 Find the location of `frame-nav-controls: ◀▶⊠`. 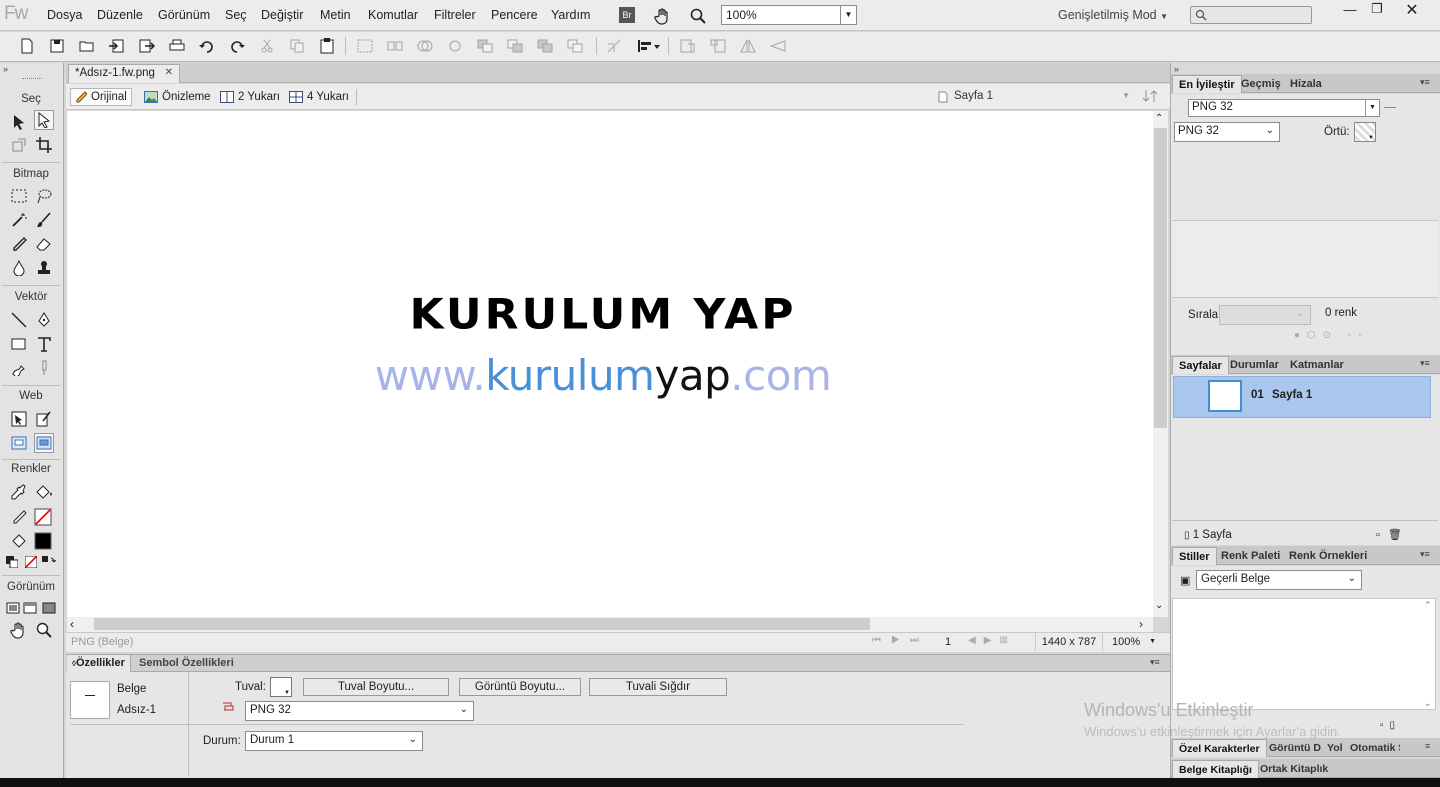

frame-nav-controls: ◀▶⊠ is located at coordinates (992, 640).